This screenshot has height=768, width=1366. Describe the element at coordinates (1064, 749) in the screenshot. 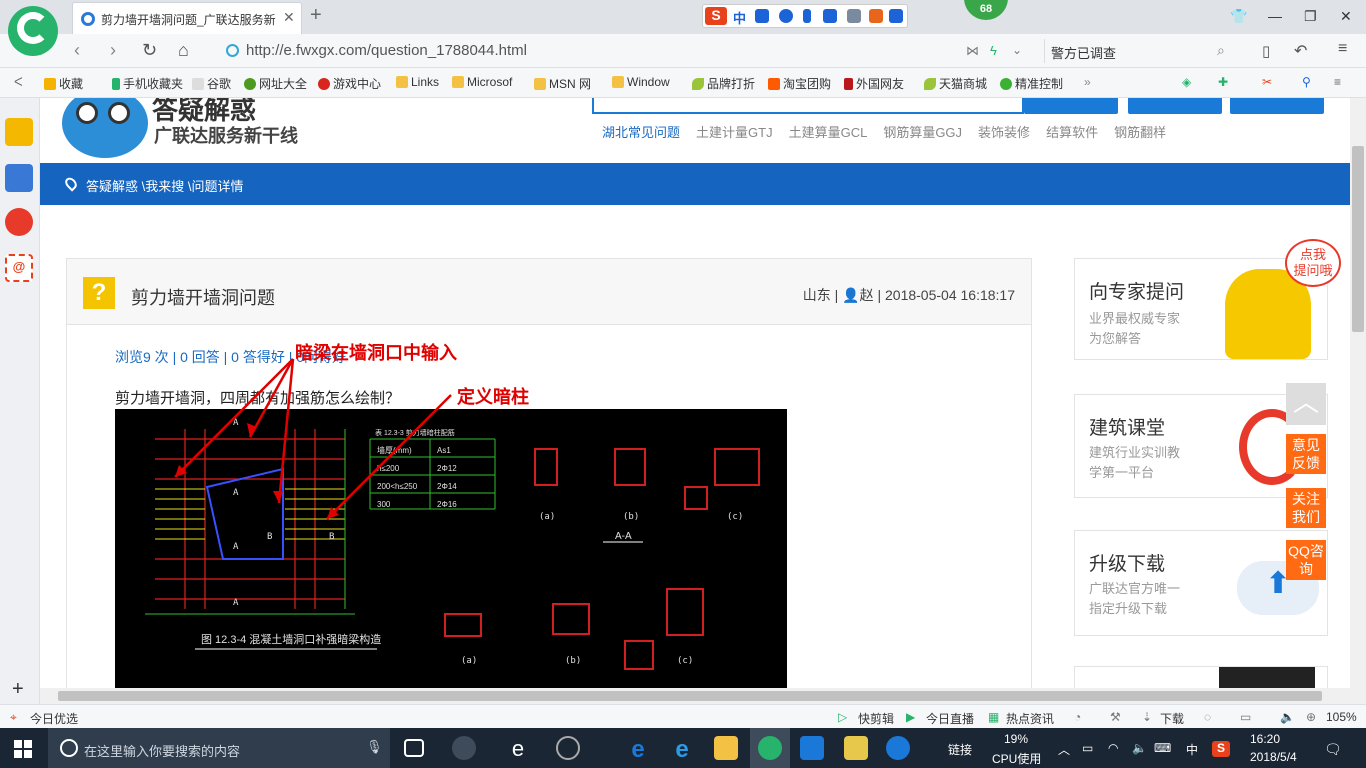

I see `tray-expand-icon: ︿` at that location.